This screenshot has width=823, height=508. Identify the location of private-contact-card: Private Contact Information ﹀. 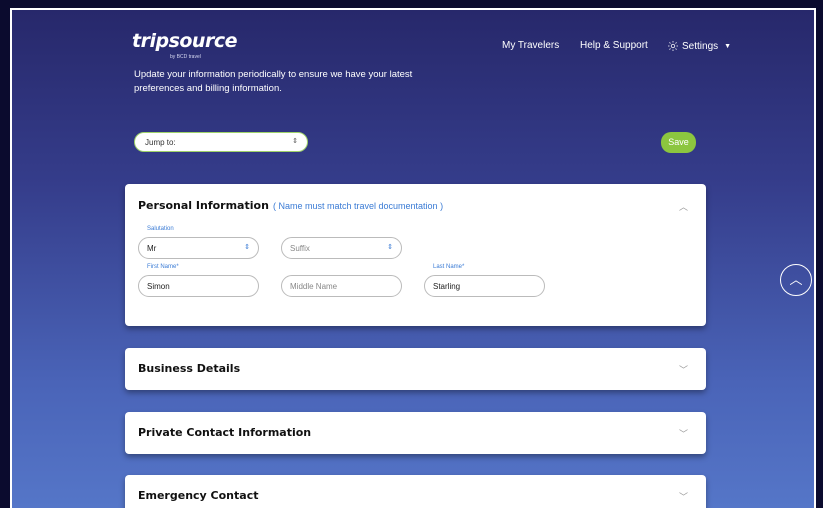
(415, 433).